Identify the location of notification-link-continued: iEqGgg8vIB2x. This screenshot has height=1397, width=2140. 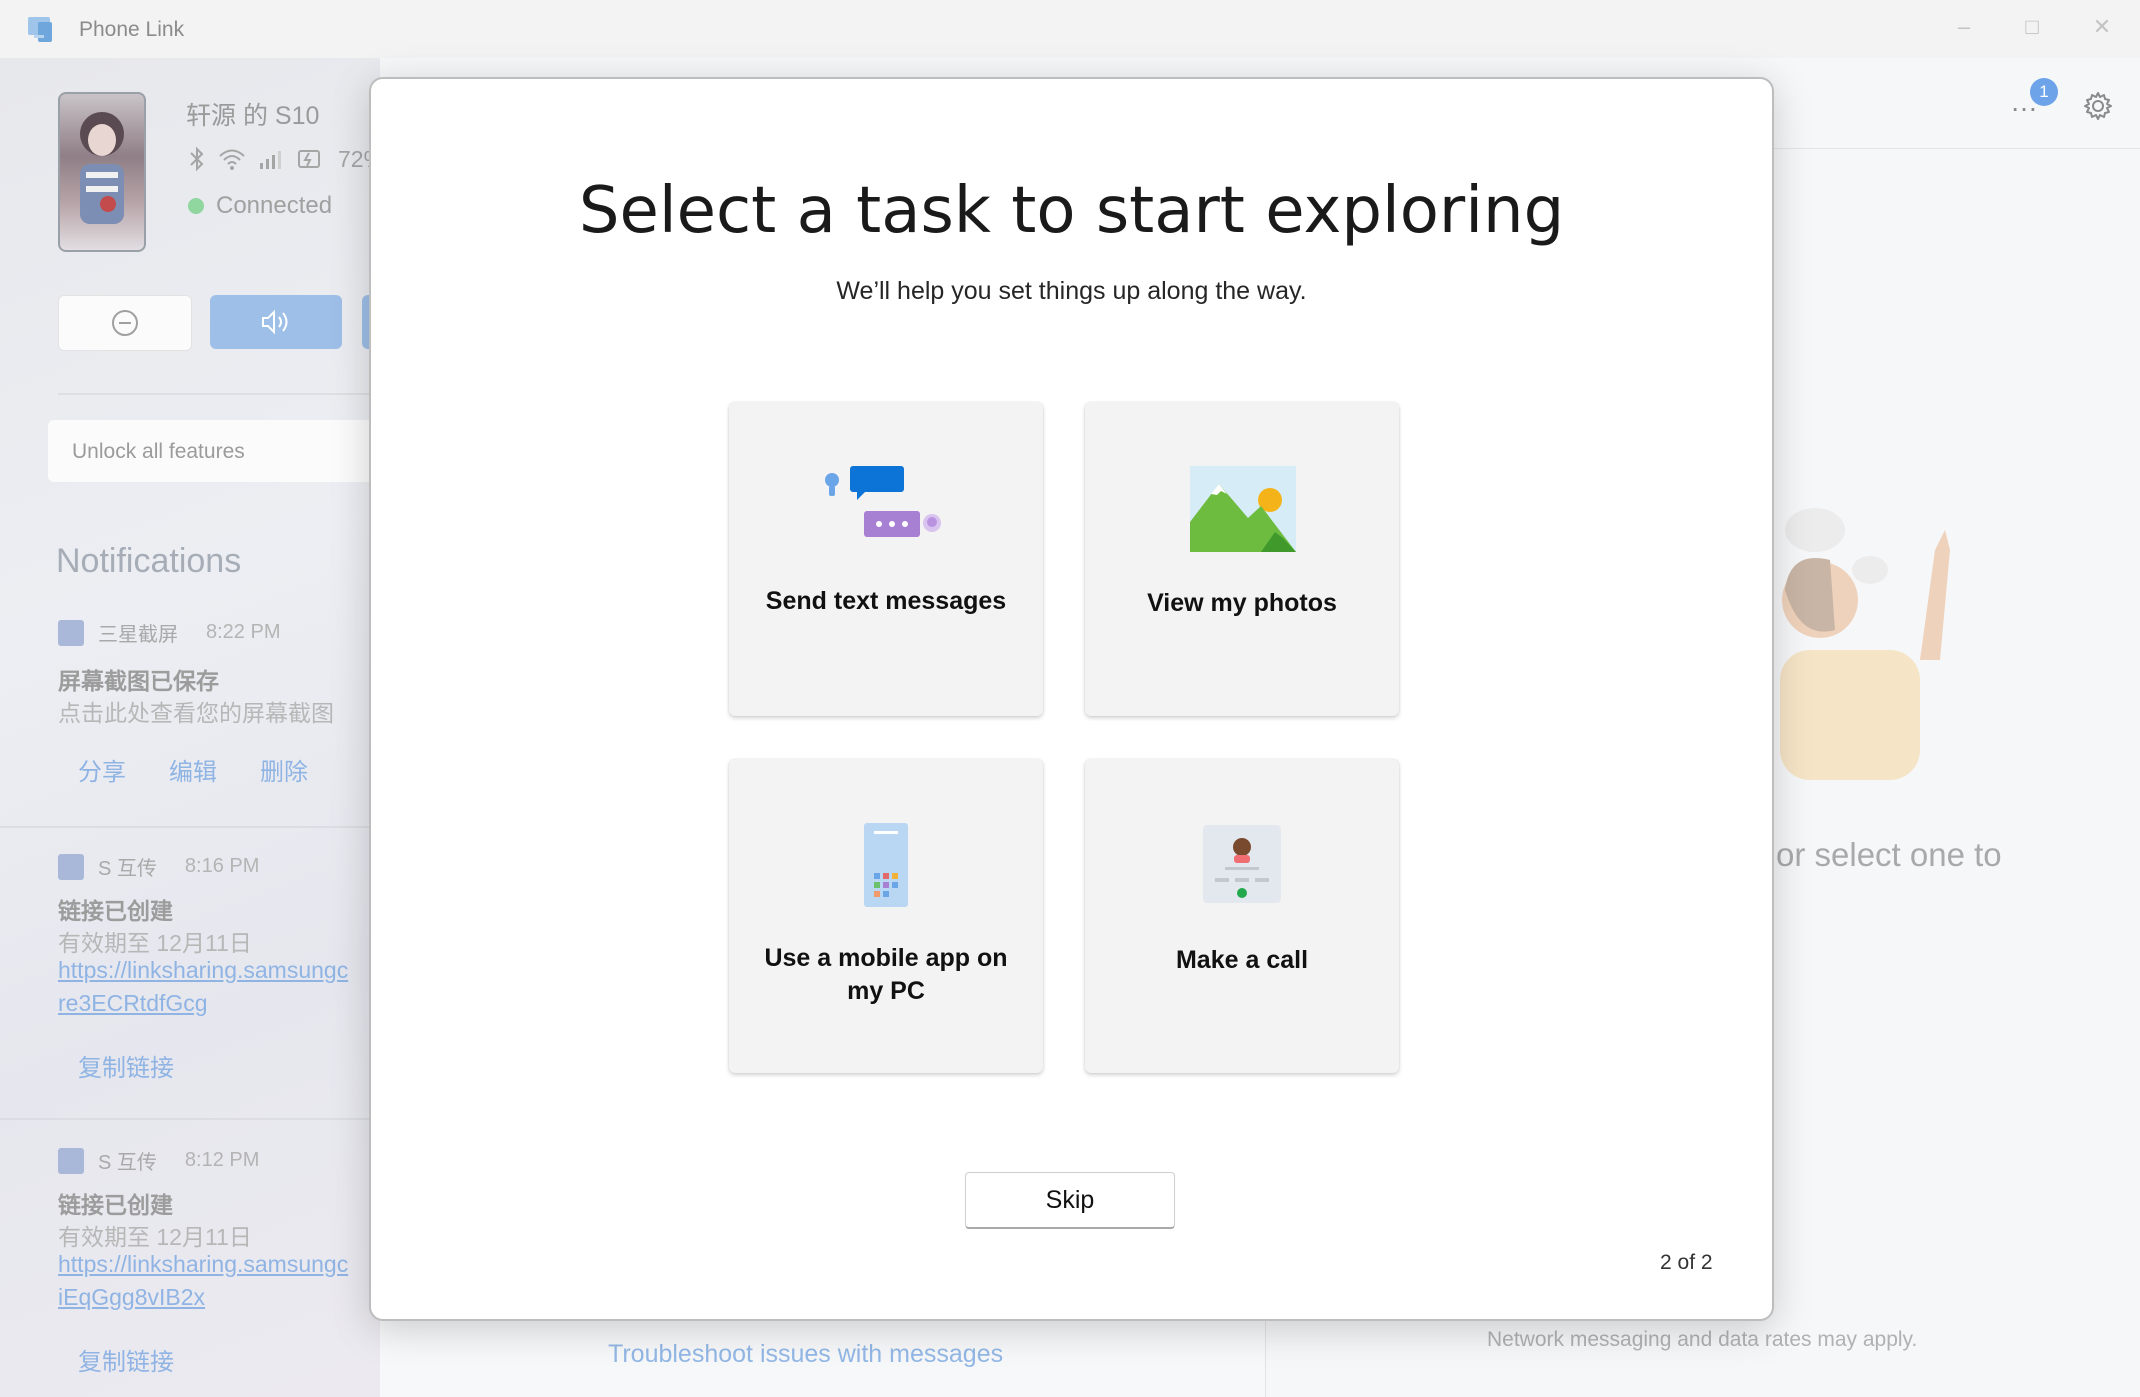
(131, 1297).